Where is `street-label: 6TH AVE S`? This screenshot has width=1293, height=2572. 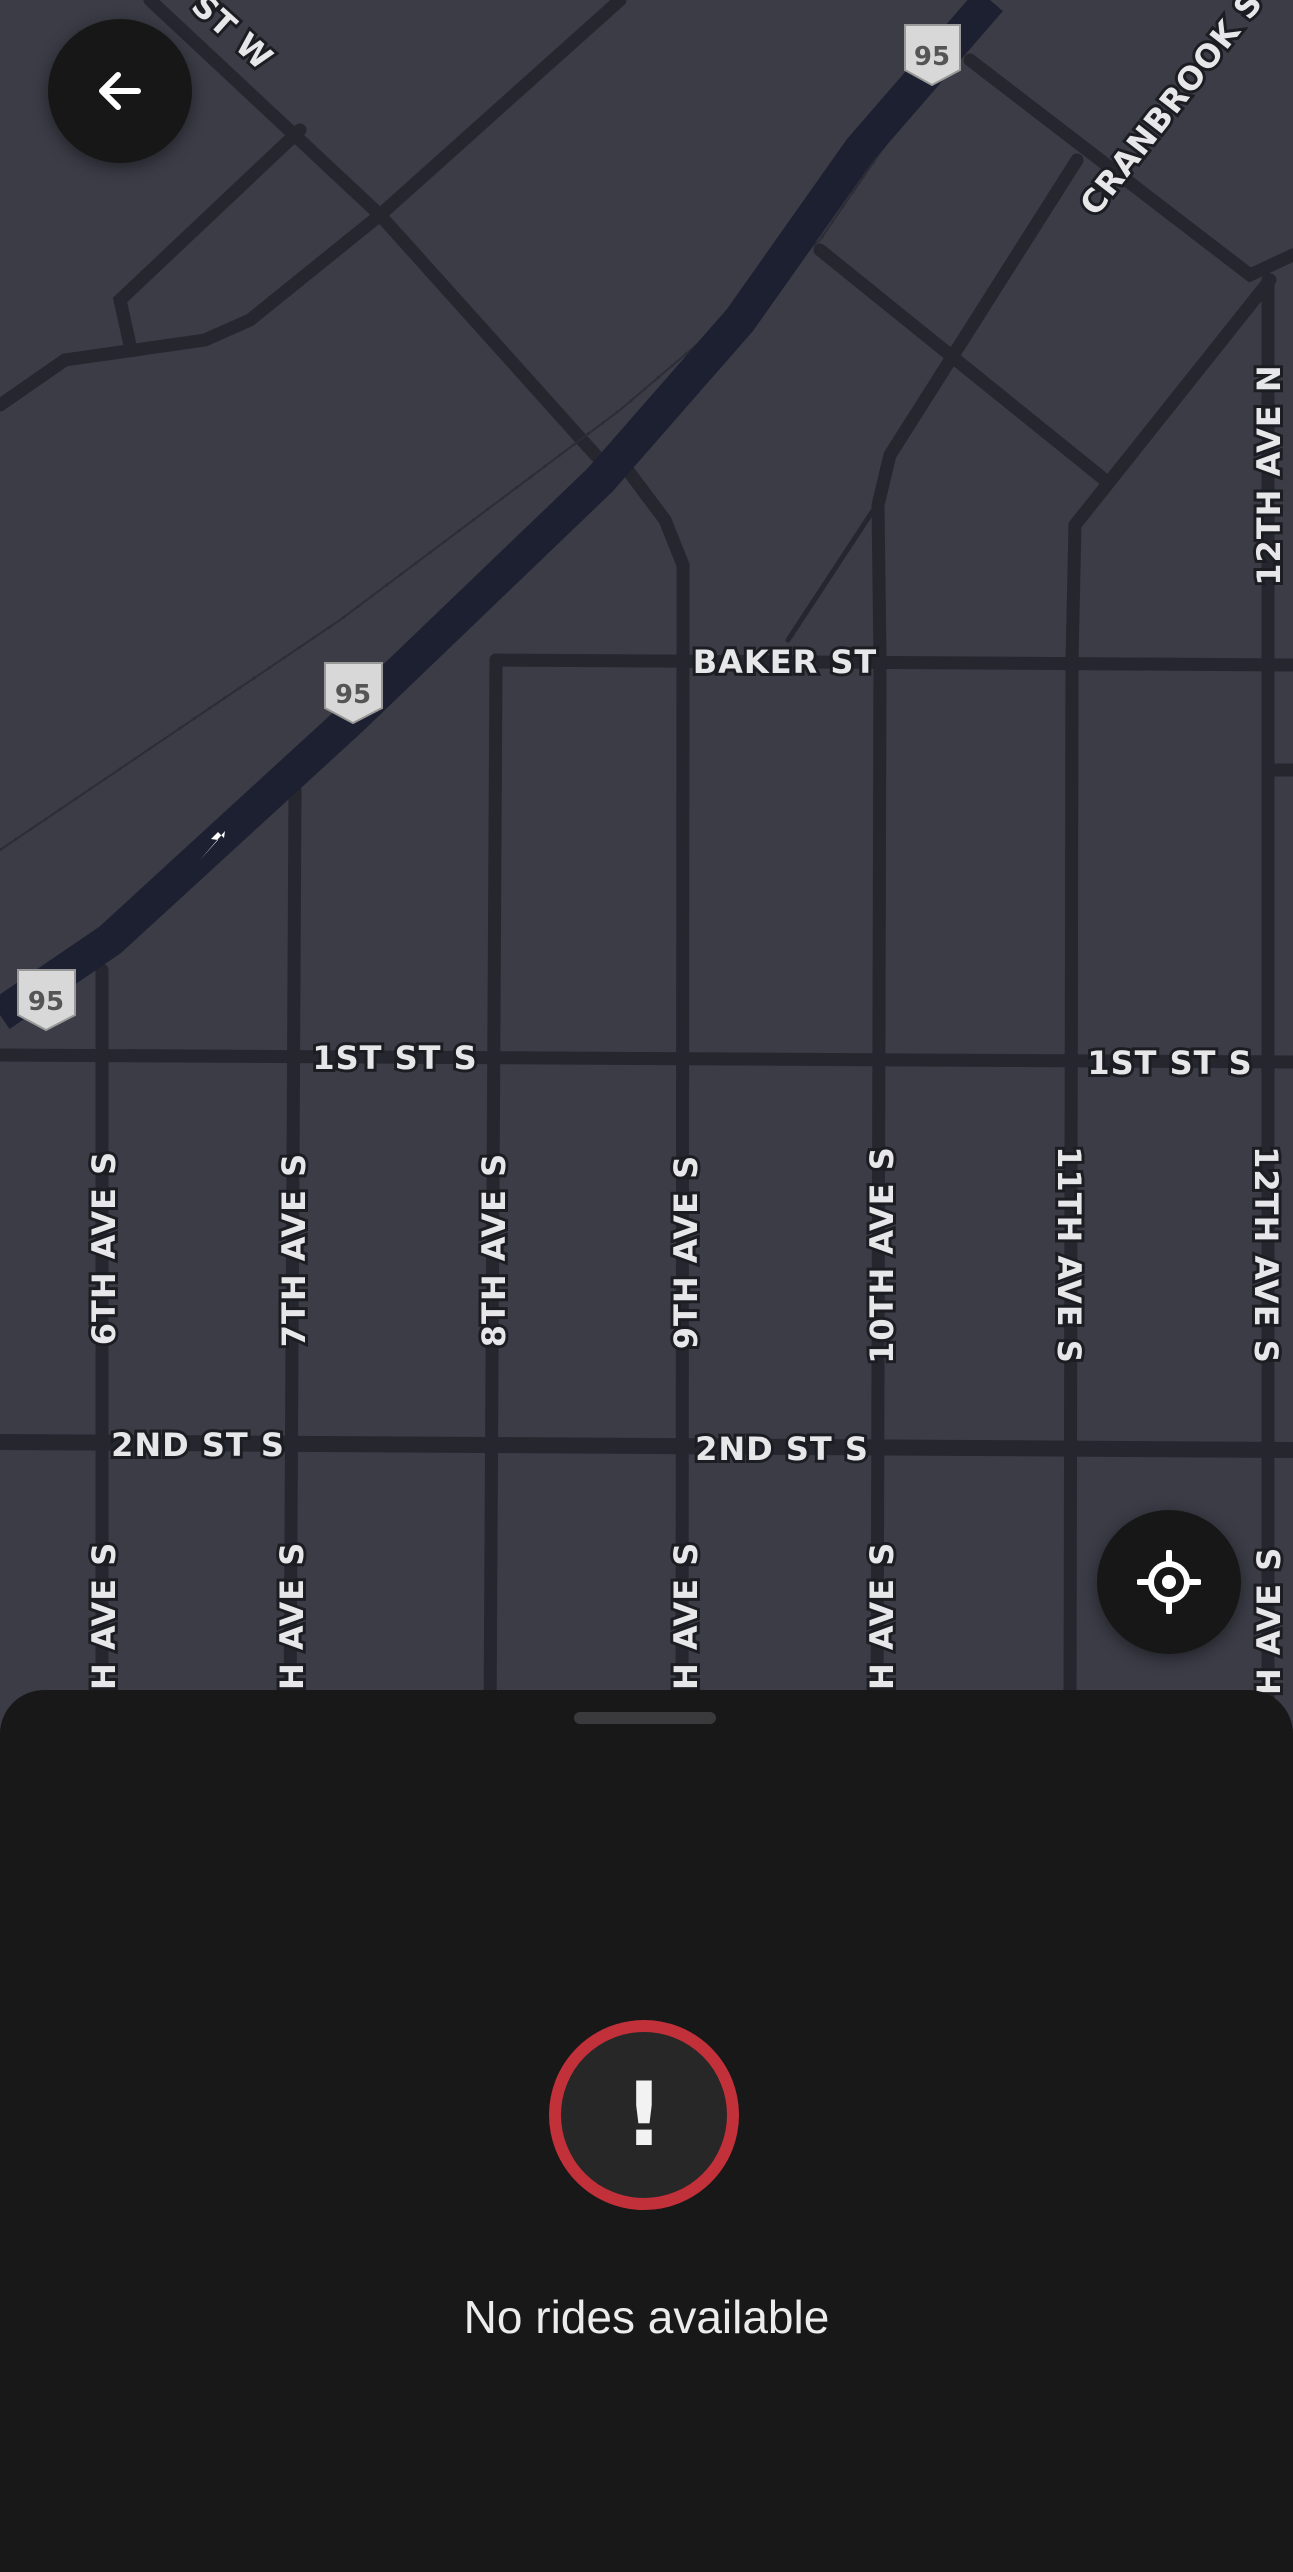
street-label: 6TH AVE S is located at coordinates (104, 1248).